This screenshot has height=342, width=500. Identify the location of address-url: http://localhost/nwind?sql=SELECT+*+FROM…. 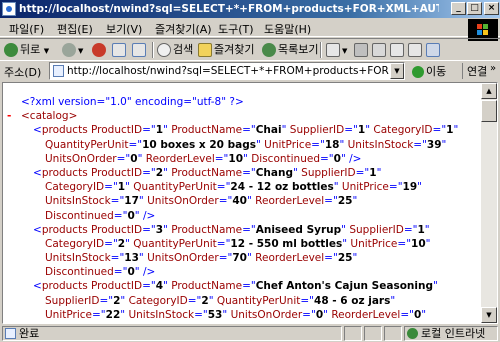
(229, 71).